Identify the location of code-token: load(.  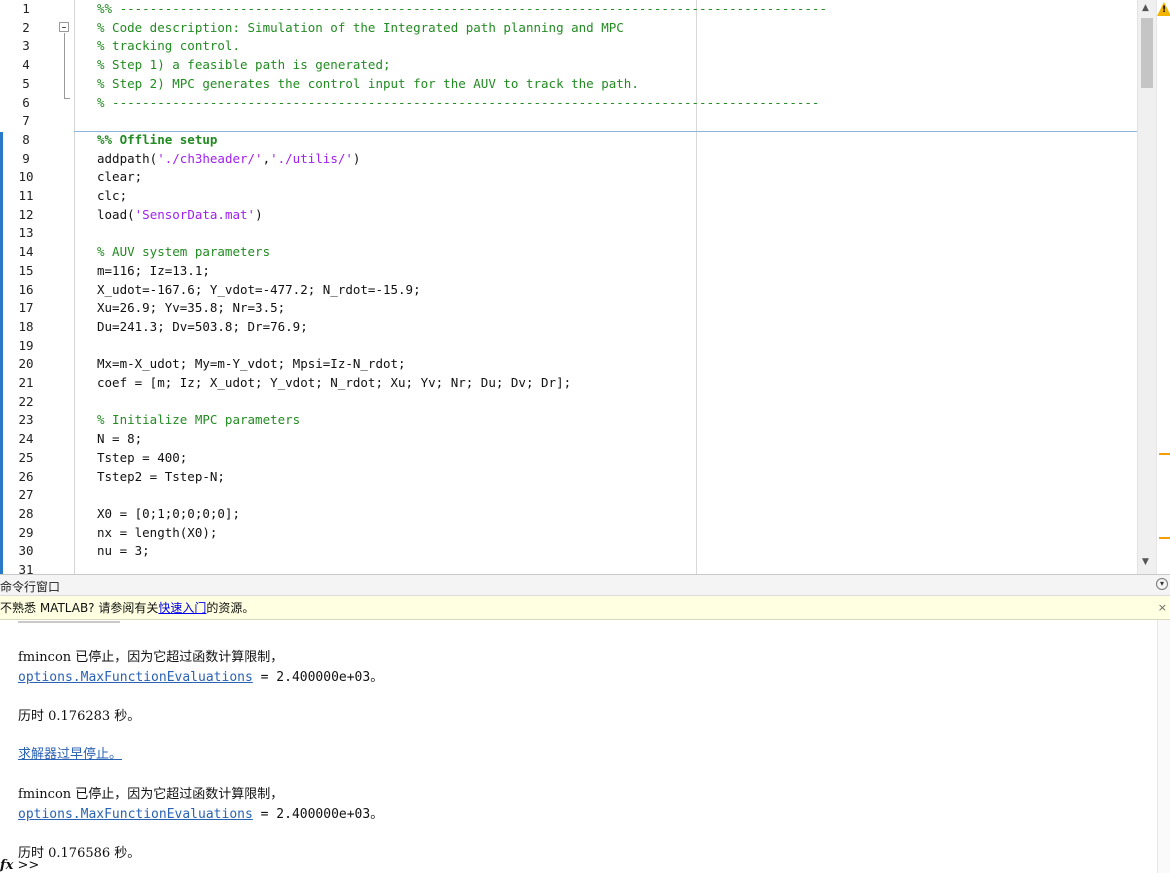
(116, 214).